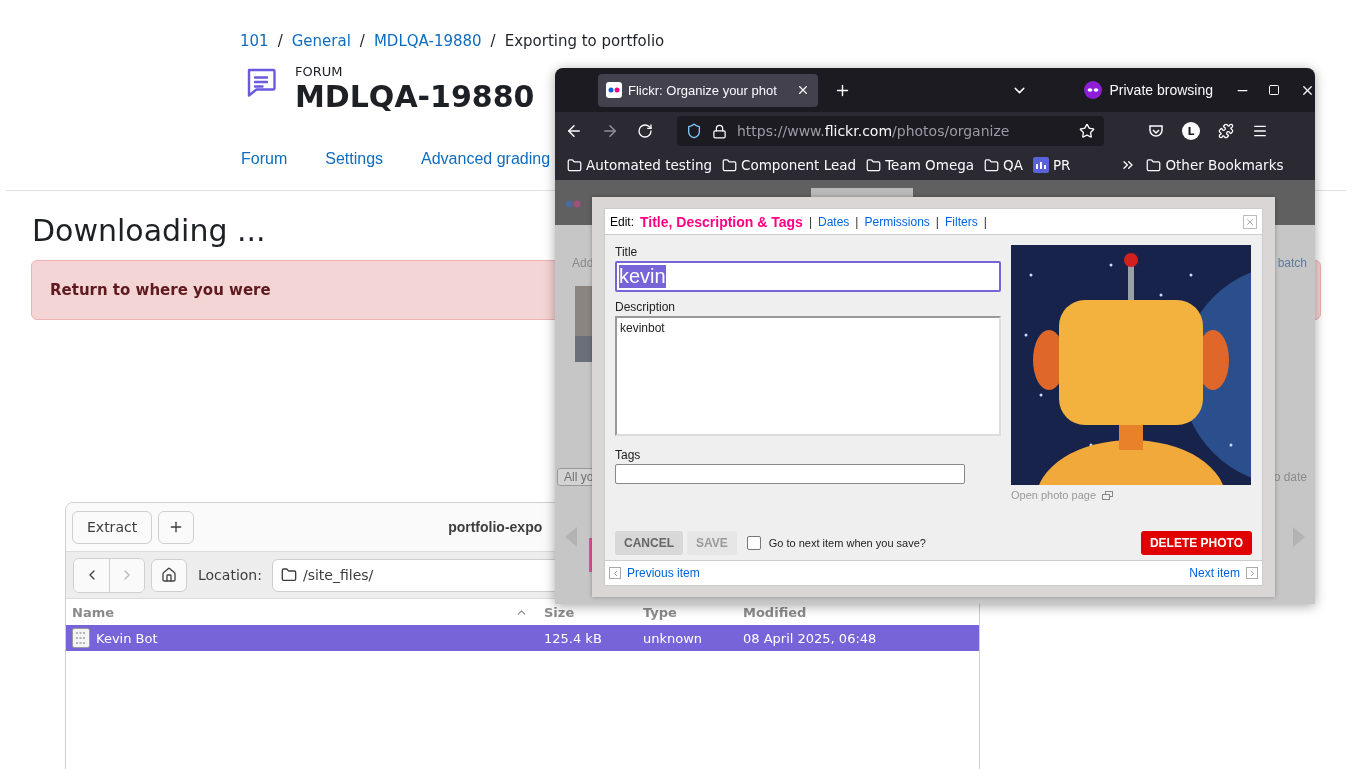  What do you see at coordinates (615, 573) in the screenshot?
I see `chevron-left-icon` at bounding box center [615, 573].